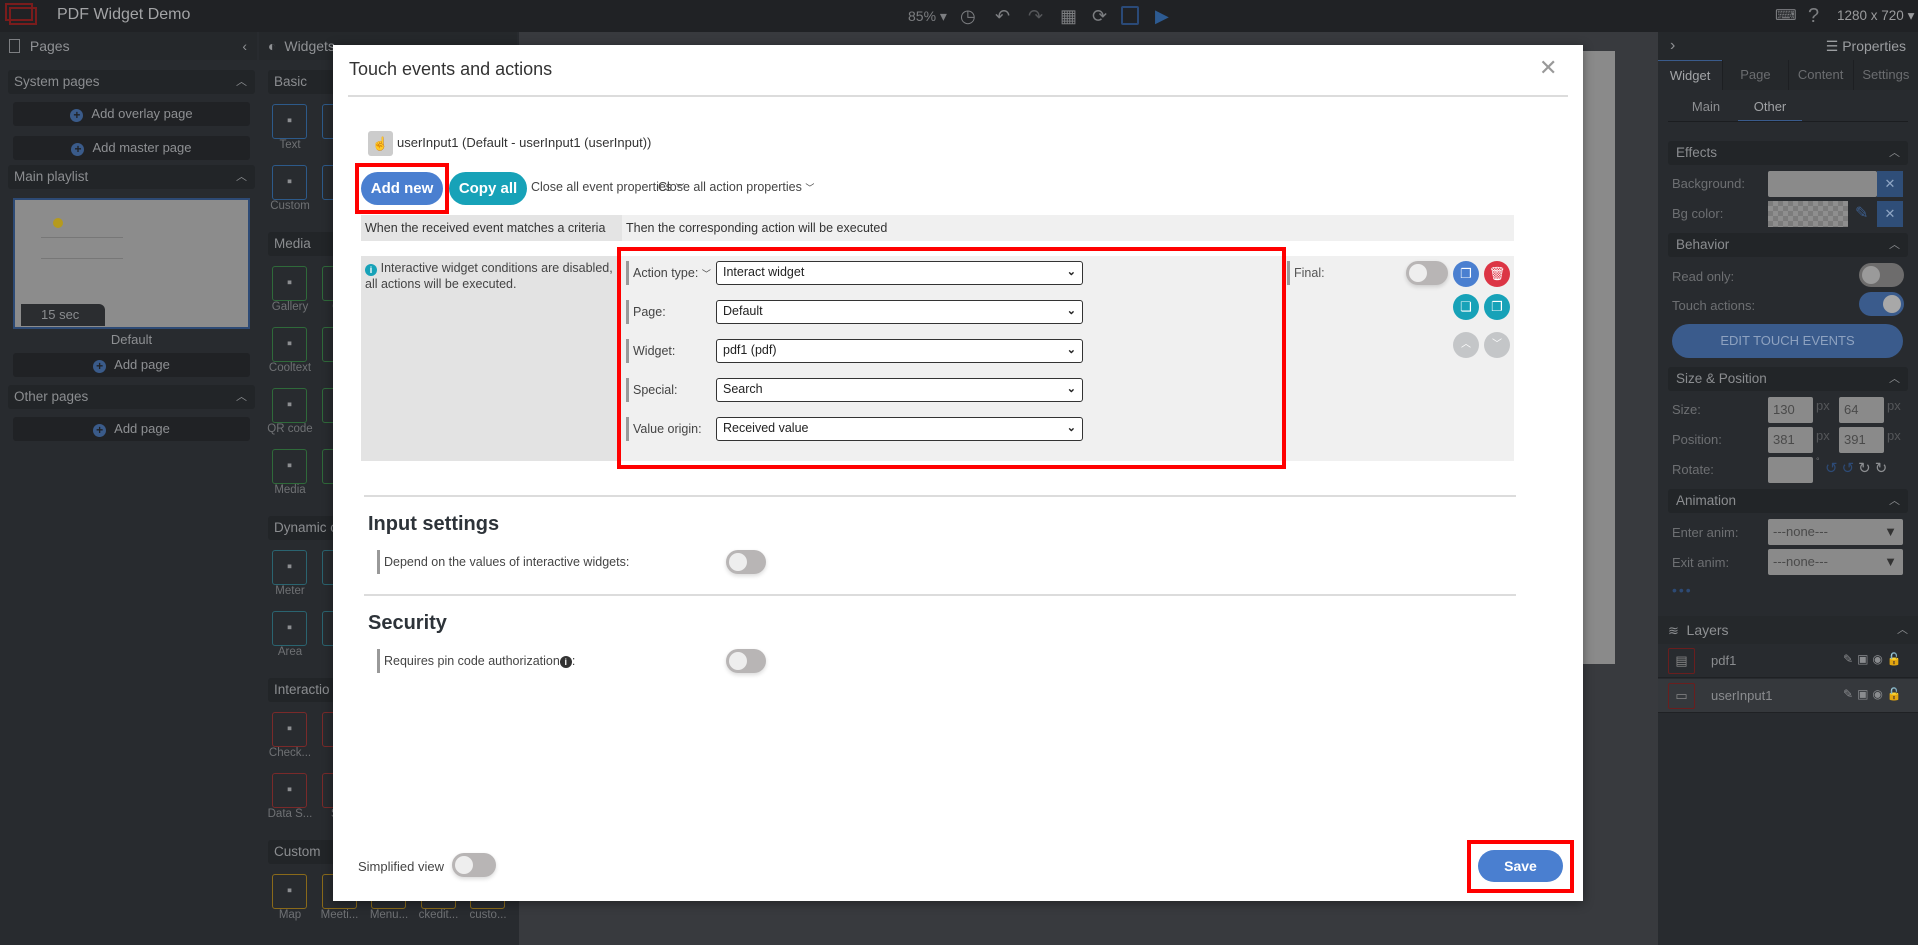  Describe the element at coordinates (1755, 75) in the screenshot. I see `tab-page: Page` at that location.